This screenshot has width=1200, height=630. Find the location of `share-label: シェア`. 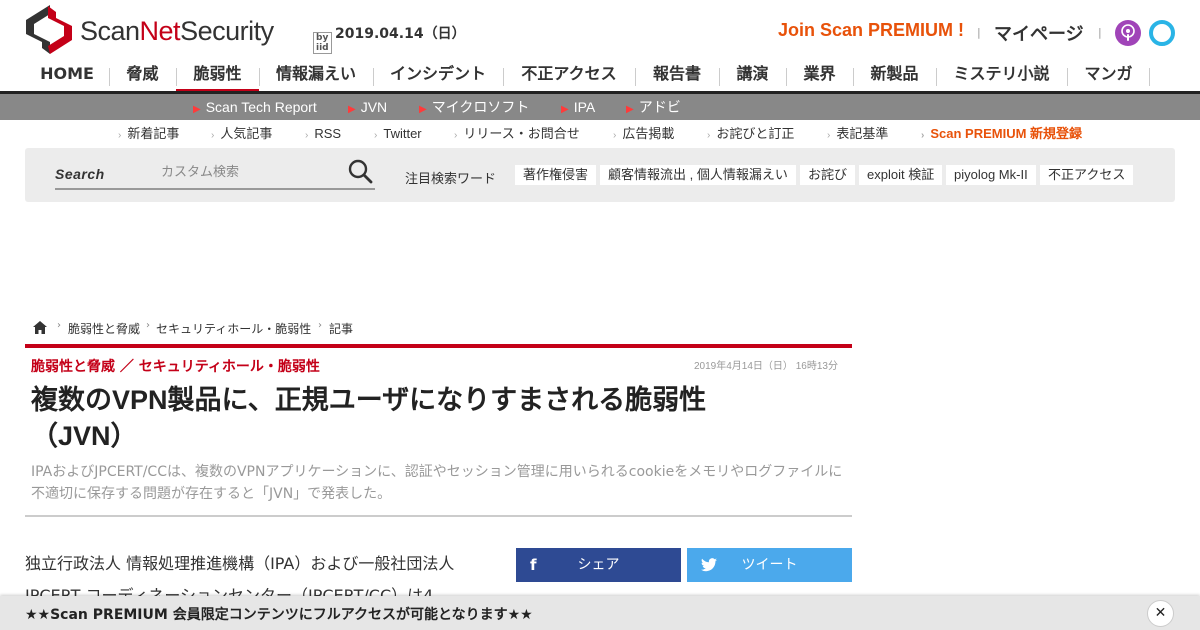

share-label: シェア is located at coordinates (598, 565).